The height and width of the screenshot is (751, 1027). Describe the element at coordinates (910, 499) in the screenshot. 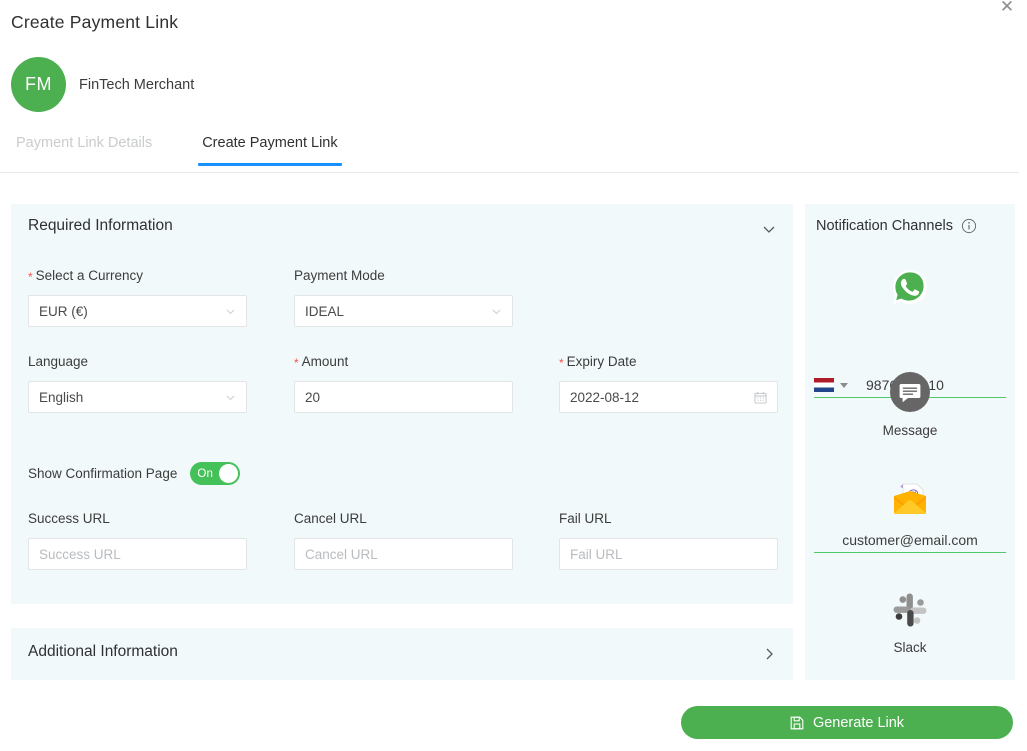

I see `email-icon: @` at that location.